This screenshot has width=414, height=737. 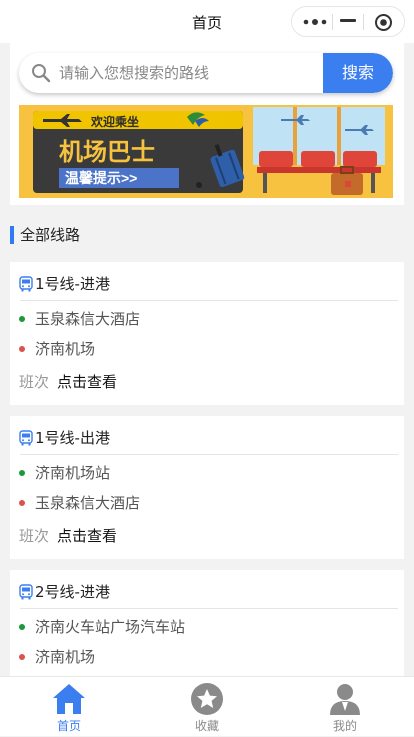 What do you see at coordinates (345, 699) in the screenshot?
I see `user-icon` at bounding box center [345, 699].